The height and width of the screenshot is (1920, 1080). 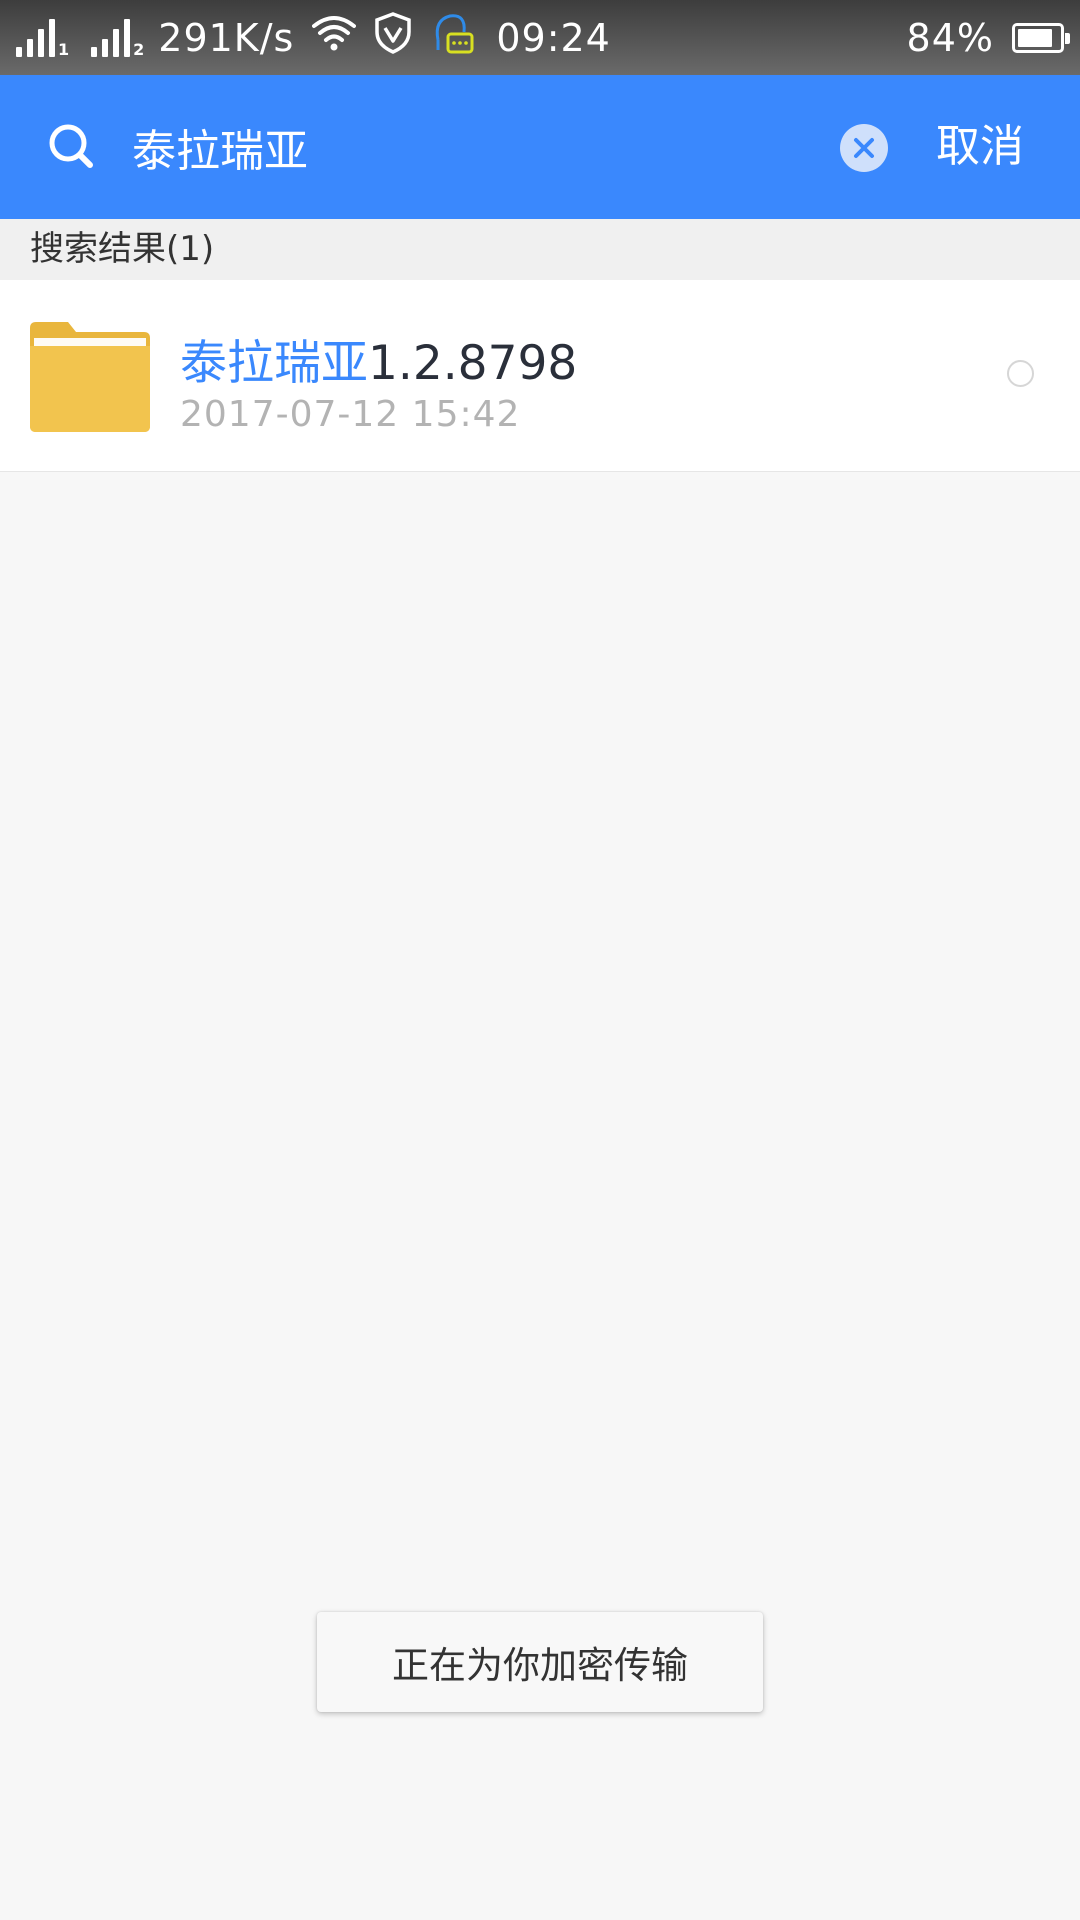 I want to click on shield-icon, so click(x=393, y=37).